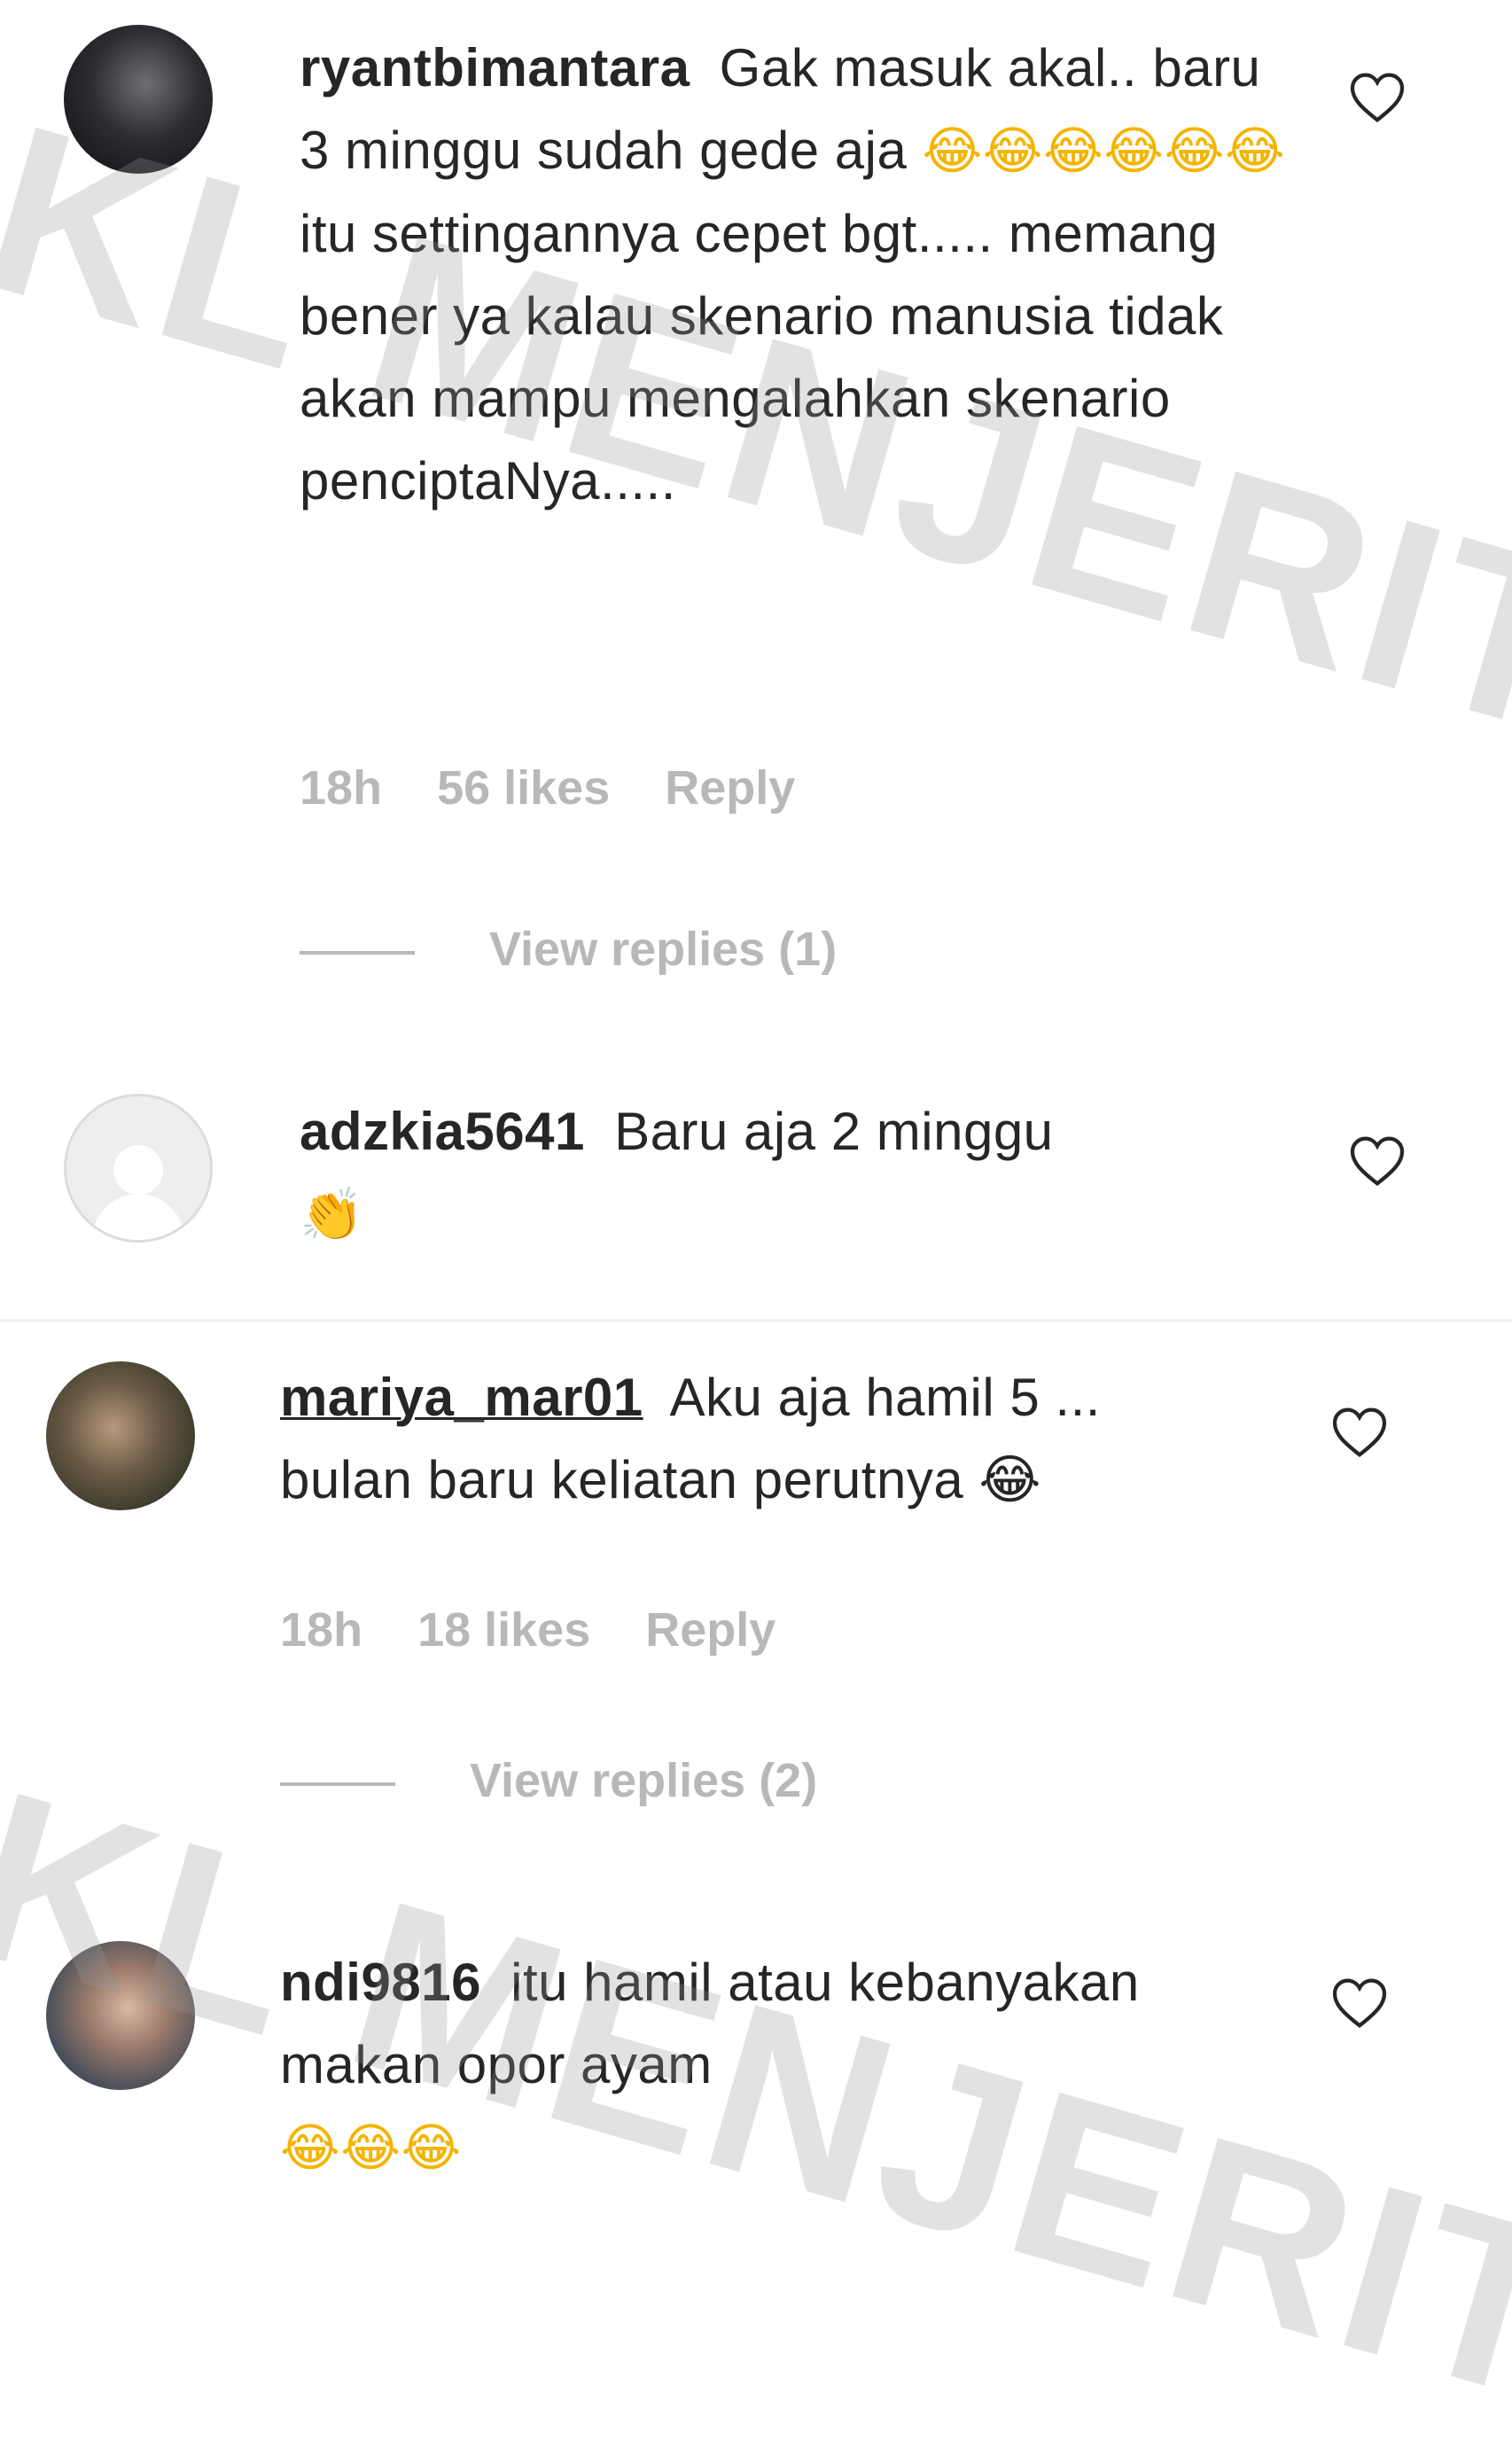 The height and width of the screenshot is (2456, 1512). Describe the element at coordinates (503, 1630) in the screenshot. I see `comment-likes: 18 likes` at that location.